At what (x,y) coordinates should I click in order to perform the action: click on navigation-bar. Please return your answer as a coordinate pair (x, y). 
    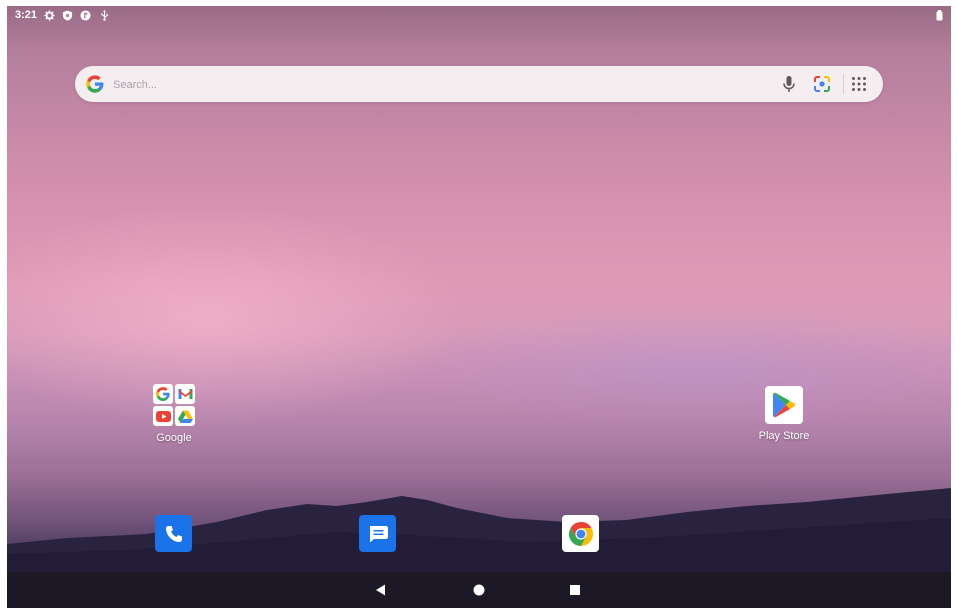
    Looking at the image, I should click on (479, 590).